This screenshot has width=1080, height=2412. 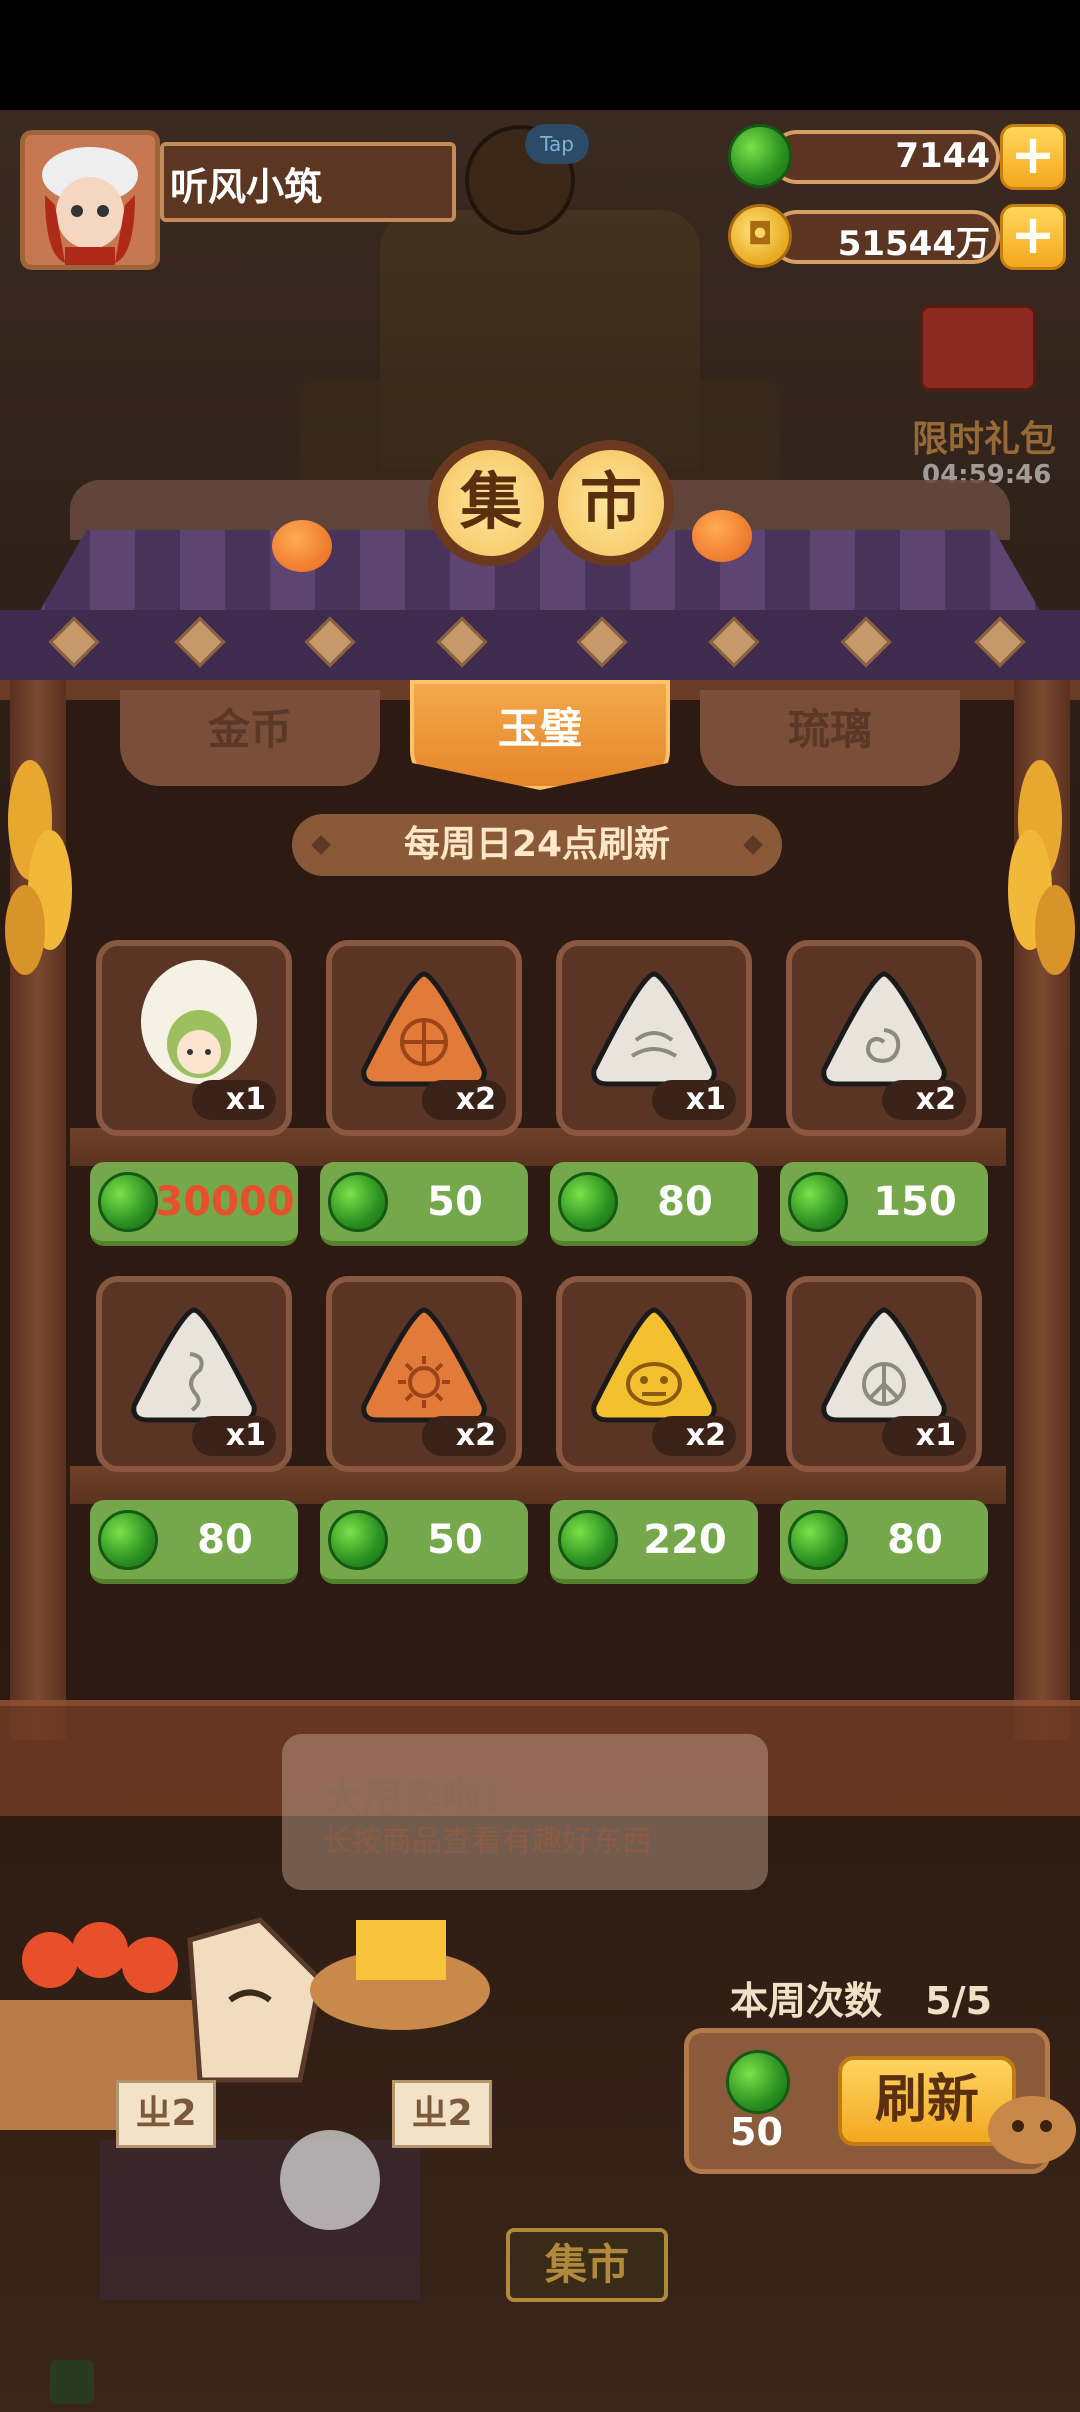 I want to click on white-jade-spiral-icon, so click(x=884, y=1029).